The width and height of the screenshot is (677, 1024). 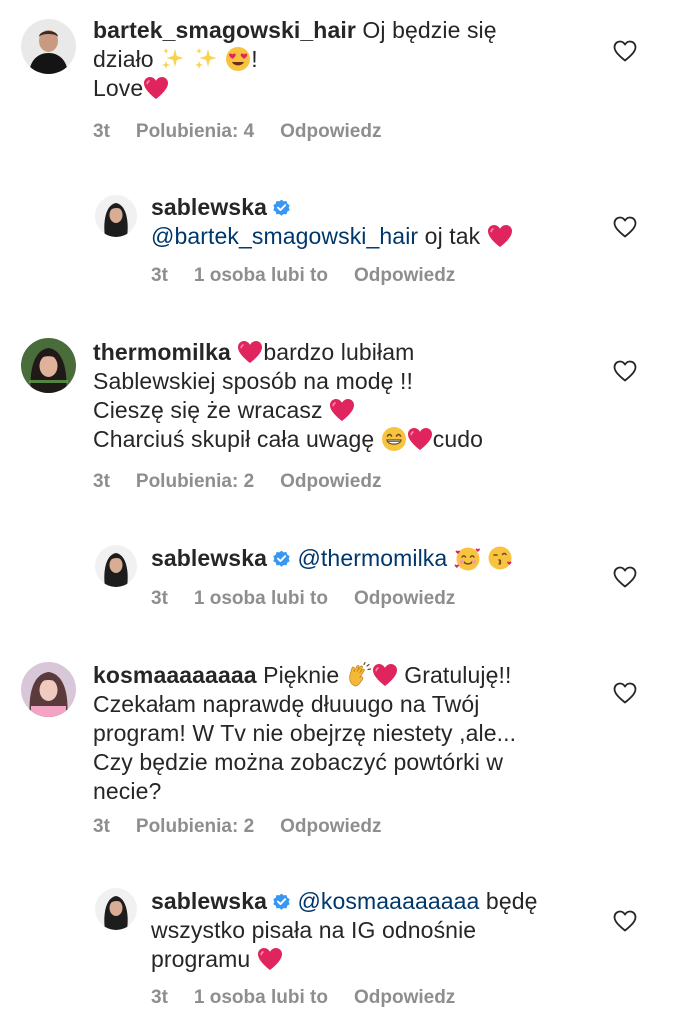 What do you see at coordinates (208, 410) in the screenshot?
I see `comment-text-line: Cieszę się że wracasz` at bounding box center [208, 410].